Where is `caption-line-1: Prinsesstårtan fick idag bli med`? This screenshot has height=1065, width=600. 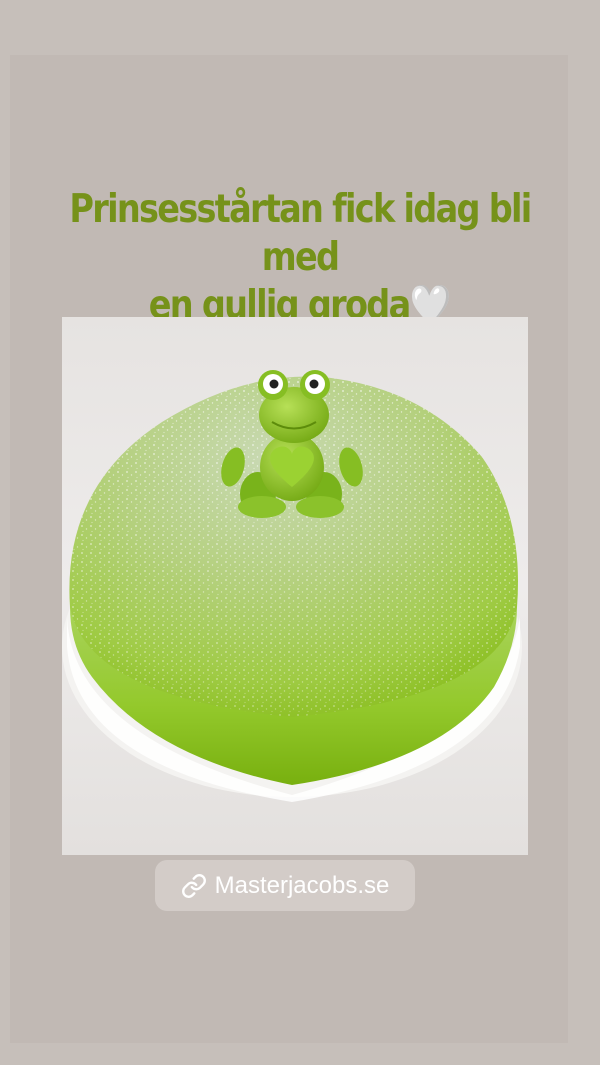
caption-line-1: Prinsesstårtan fick idag bli med is located at coordinates (300, 233).